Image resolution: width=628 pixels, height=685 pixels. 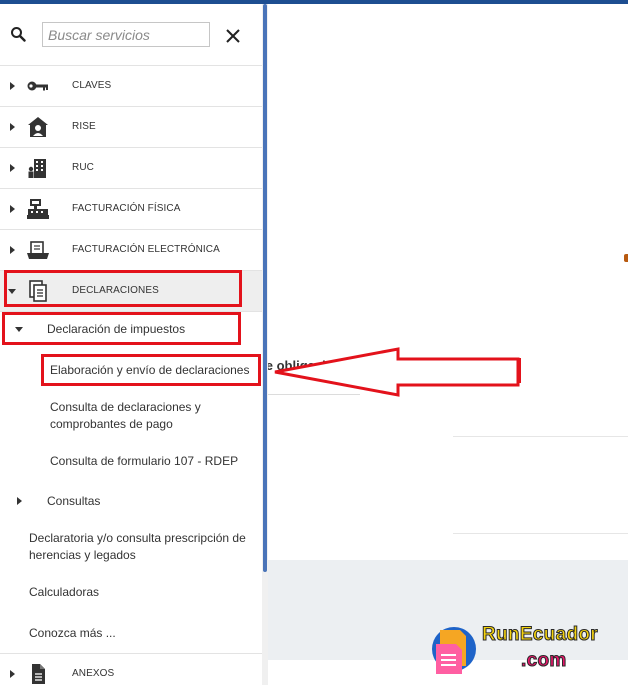 What do you see at coordinates (144, 461) in the screenshot?
I see `link-consulta-formulario-107: Consulta de formulario 107 - RDEP` at bounding box center [144, 461].